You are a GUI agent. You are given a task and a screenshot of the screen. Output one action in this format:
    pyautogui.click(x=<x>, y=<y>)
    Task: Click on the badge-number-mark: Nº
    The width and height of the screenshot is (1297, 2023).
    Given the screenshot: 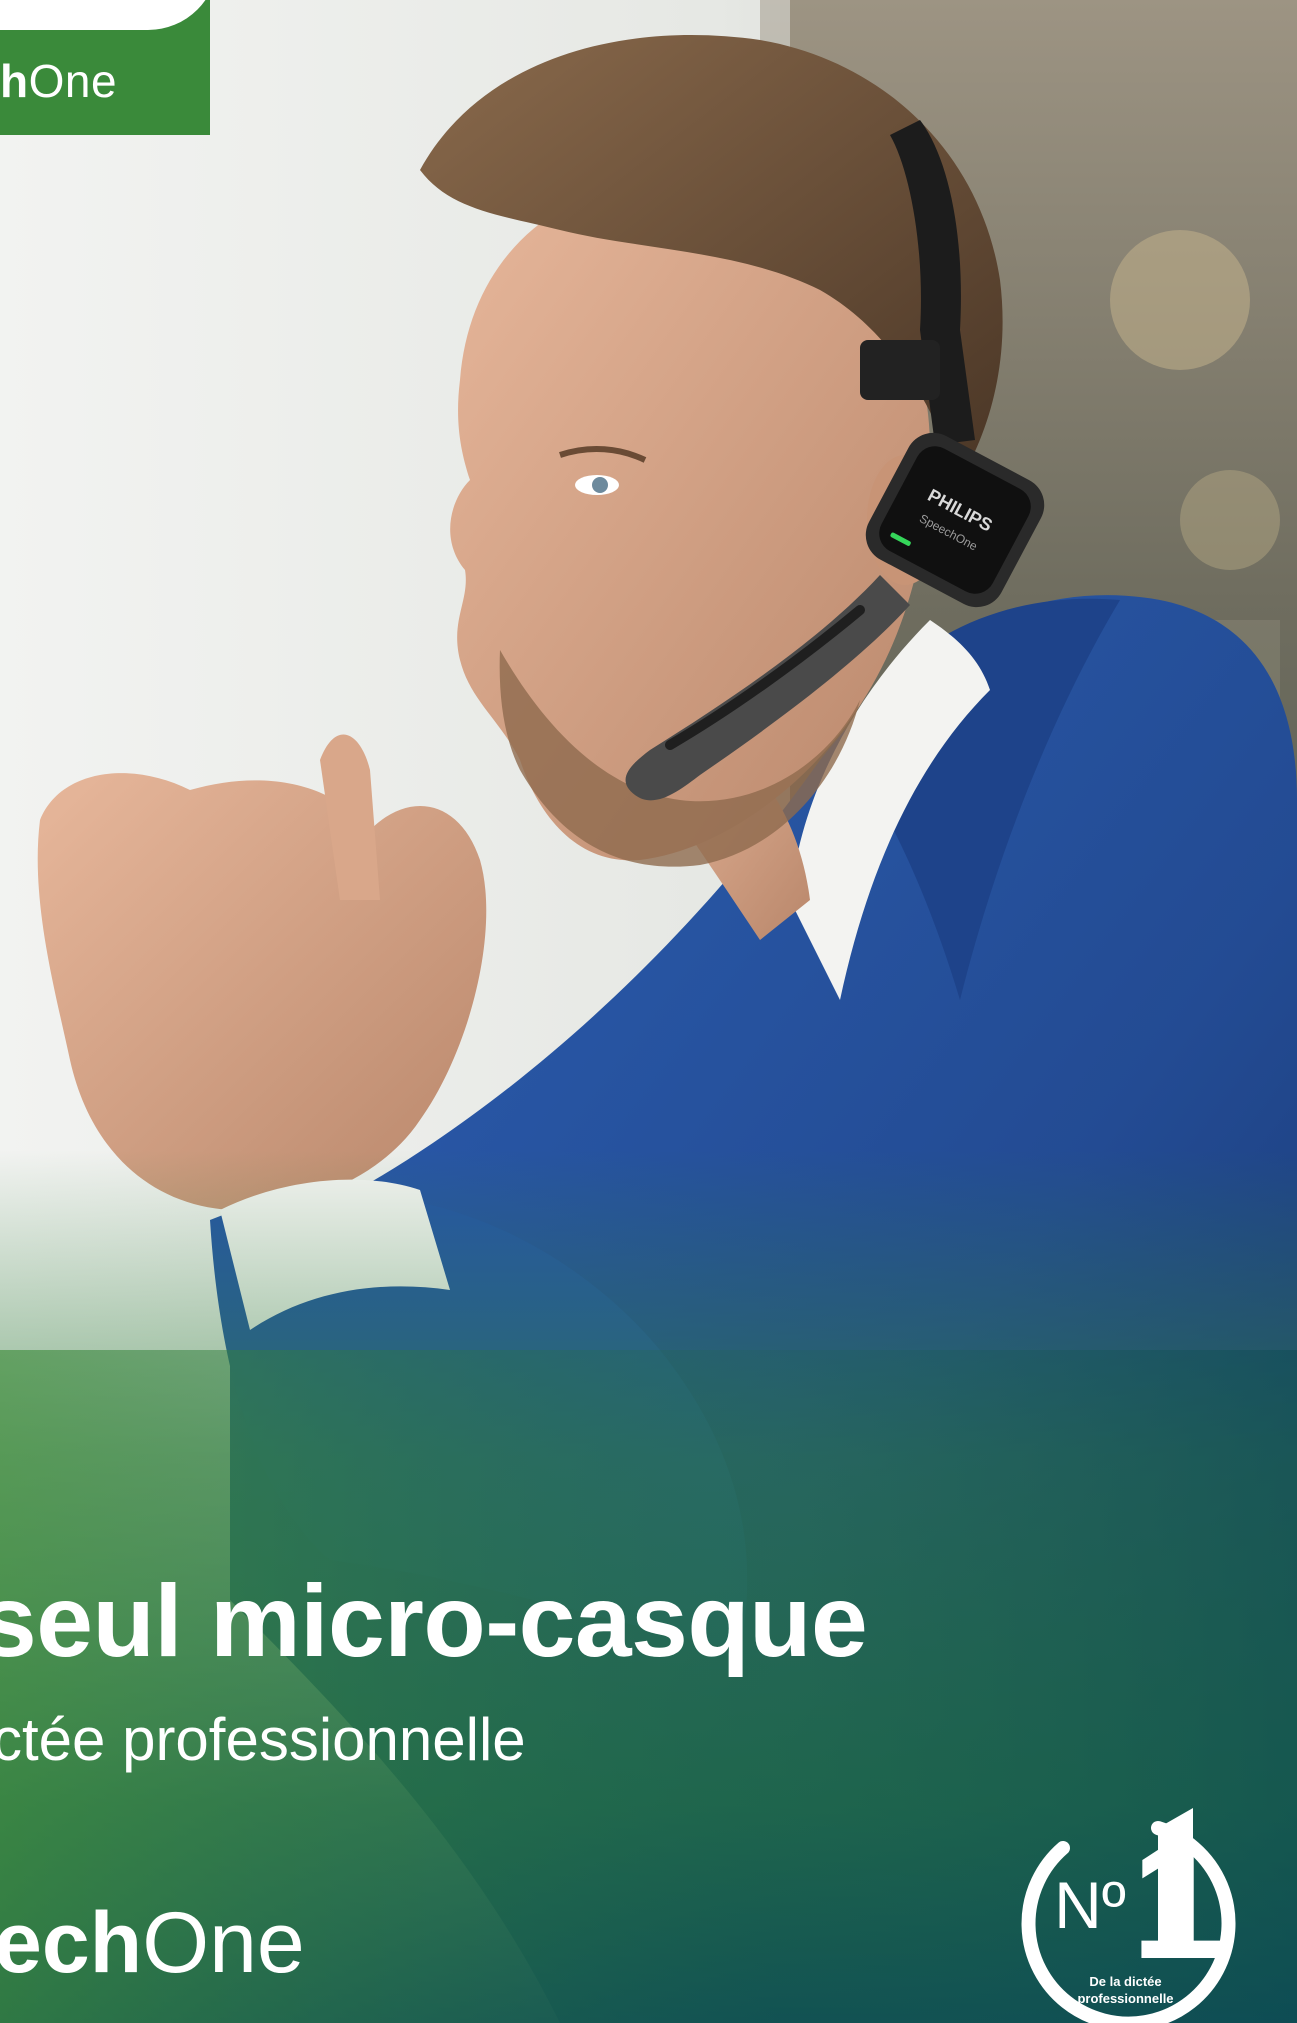 What is the action you would take?
    pyautogui.click(x=1090, y=1905)
    